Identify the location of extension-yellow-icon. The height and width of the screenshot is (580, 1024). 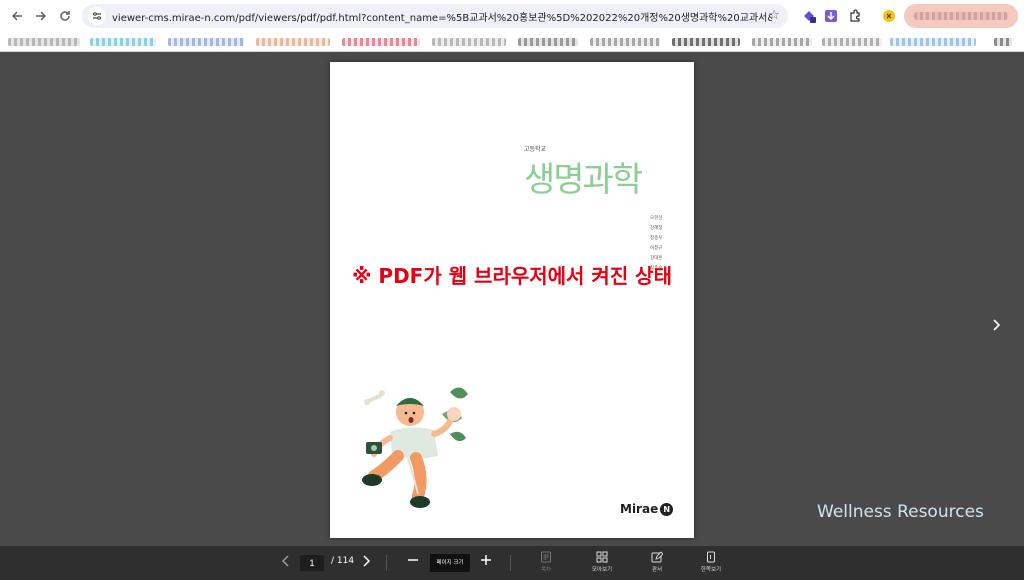
(889, 16).